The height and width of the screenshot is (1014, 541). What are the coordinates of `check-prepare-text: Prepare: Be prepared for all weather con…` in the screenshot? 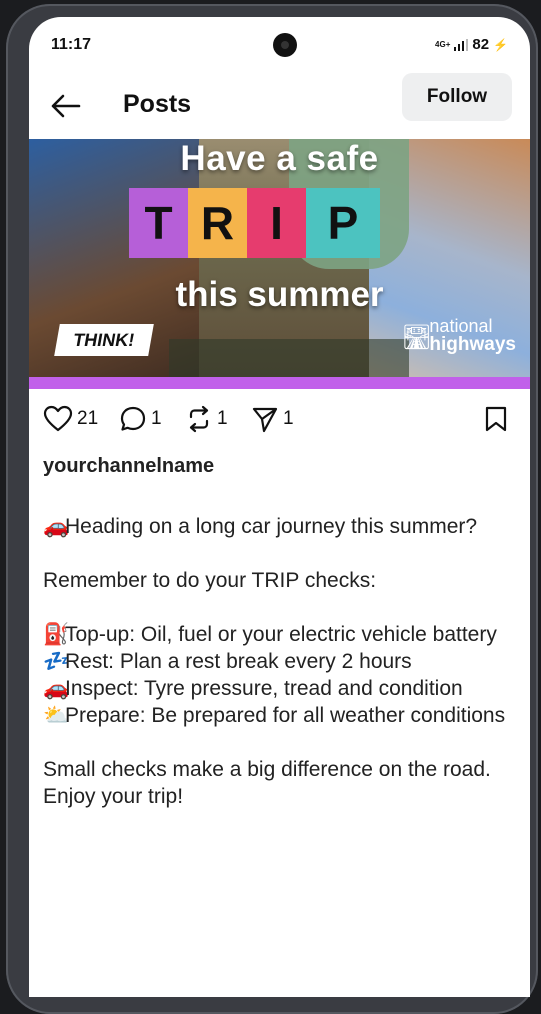 It's located at (285, 715).